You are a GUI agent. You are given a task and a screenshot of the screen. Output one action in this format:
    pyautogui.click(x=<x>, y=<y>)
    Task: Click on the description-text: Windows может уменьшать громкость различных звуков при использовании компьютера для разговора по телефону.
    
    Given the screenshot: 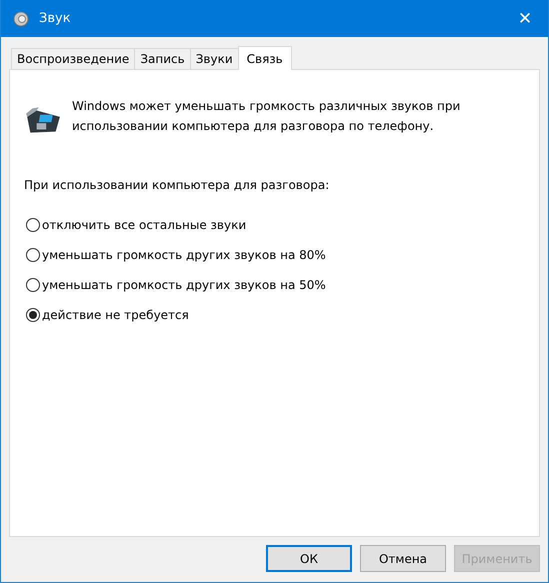 What is the action you would take?
    pyautogui.click(x=267, y=116)
    